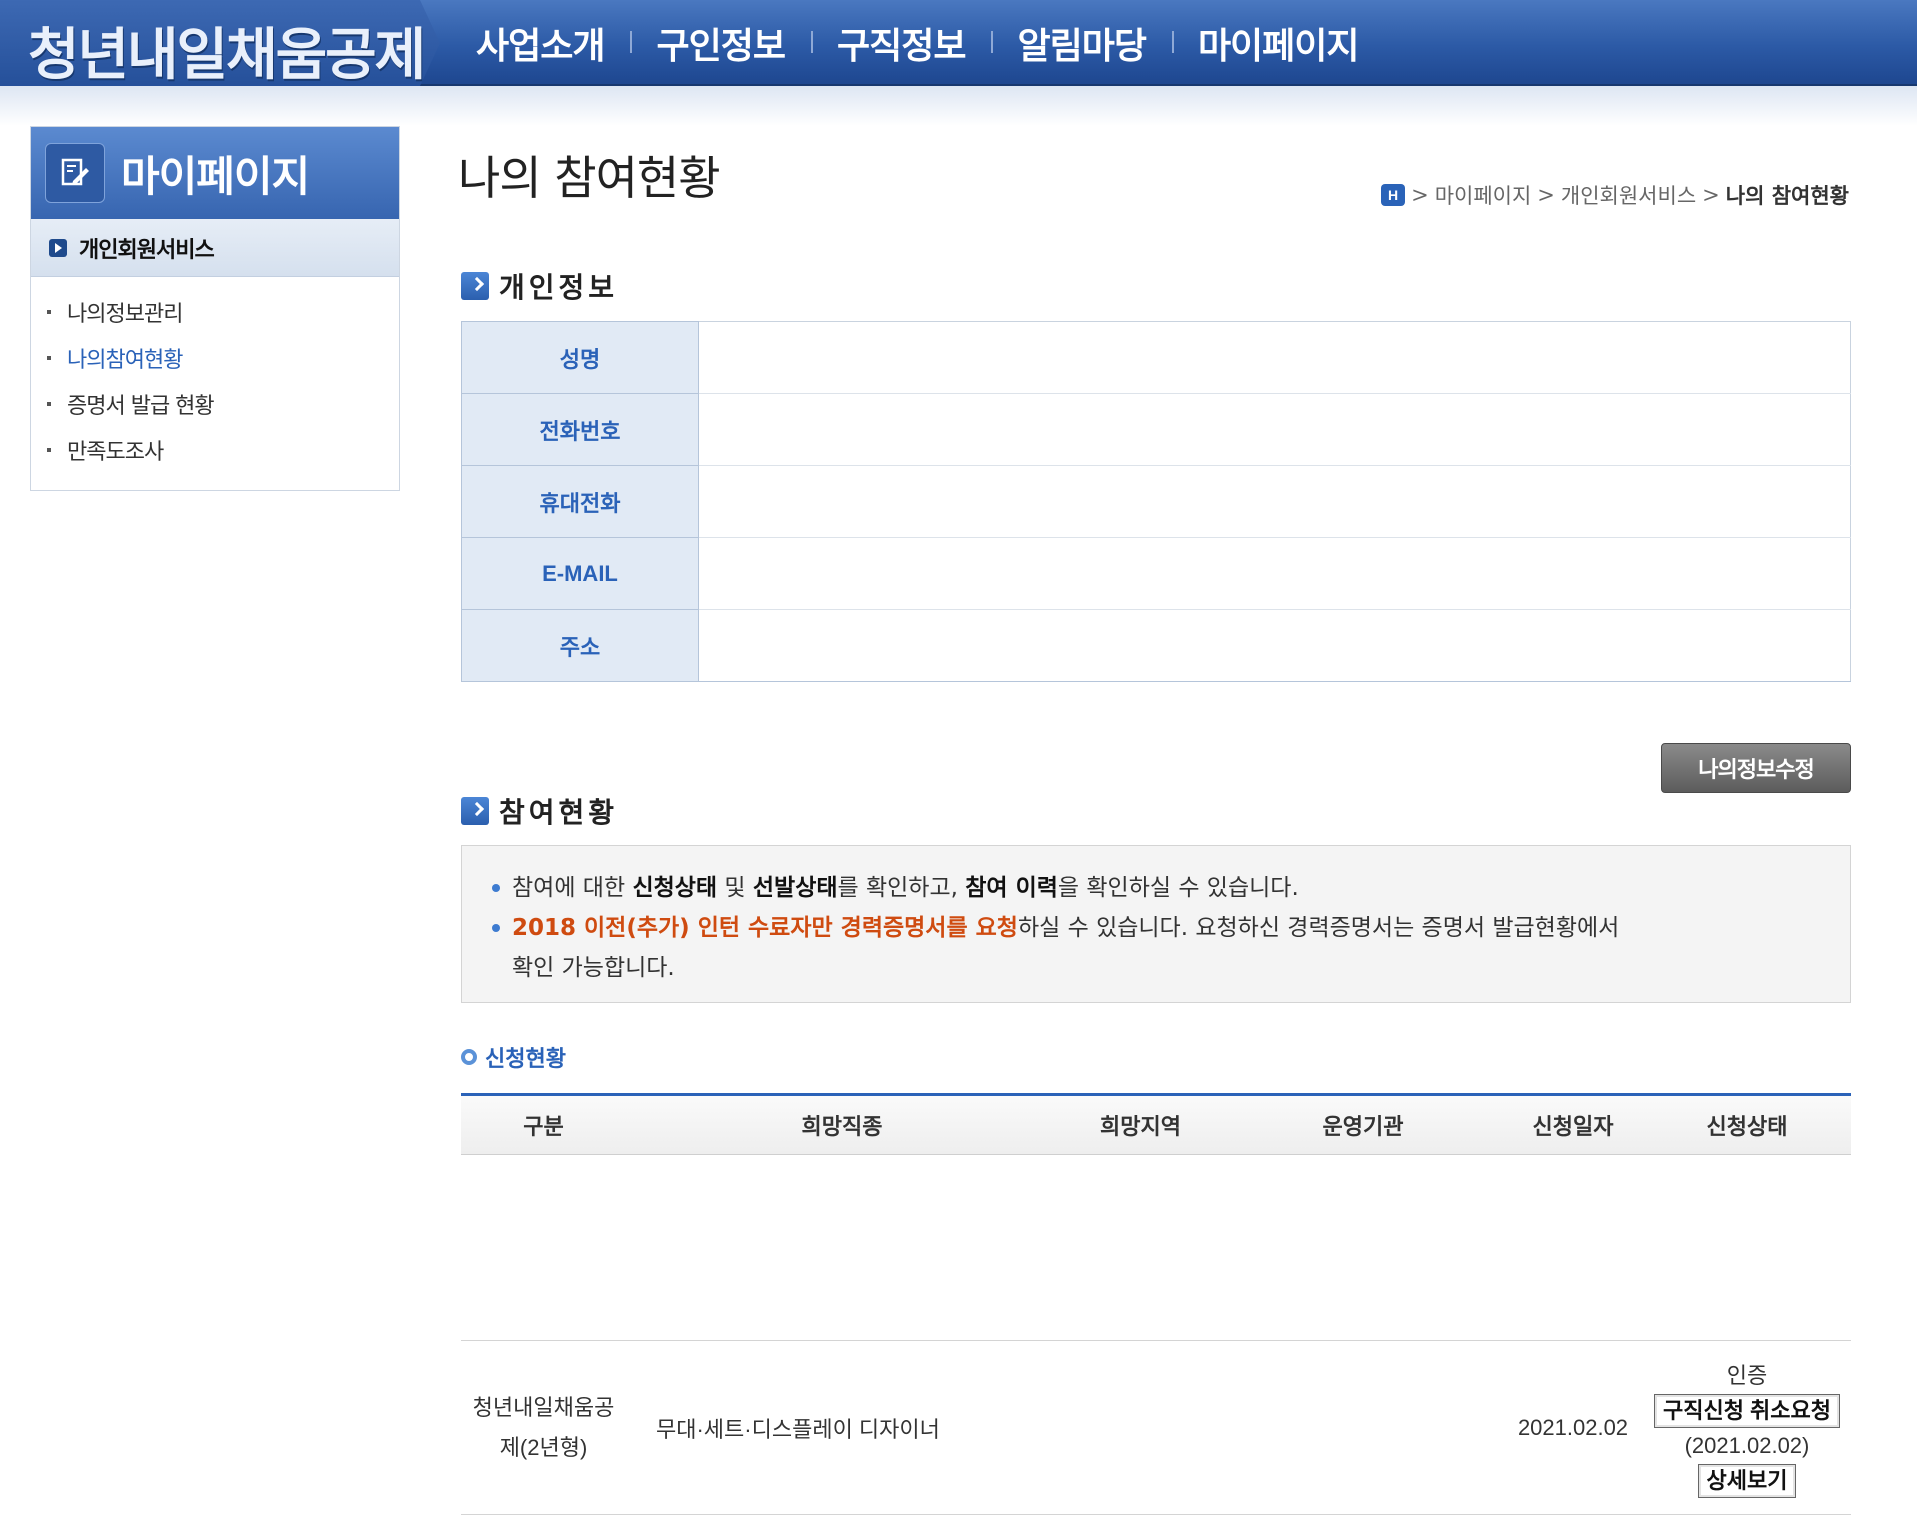  What do you see at coordinates (1747, 1375) in the screenshot?
I see `status-text: 인증` at bounding box center [1747, 1375].